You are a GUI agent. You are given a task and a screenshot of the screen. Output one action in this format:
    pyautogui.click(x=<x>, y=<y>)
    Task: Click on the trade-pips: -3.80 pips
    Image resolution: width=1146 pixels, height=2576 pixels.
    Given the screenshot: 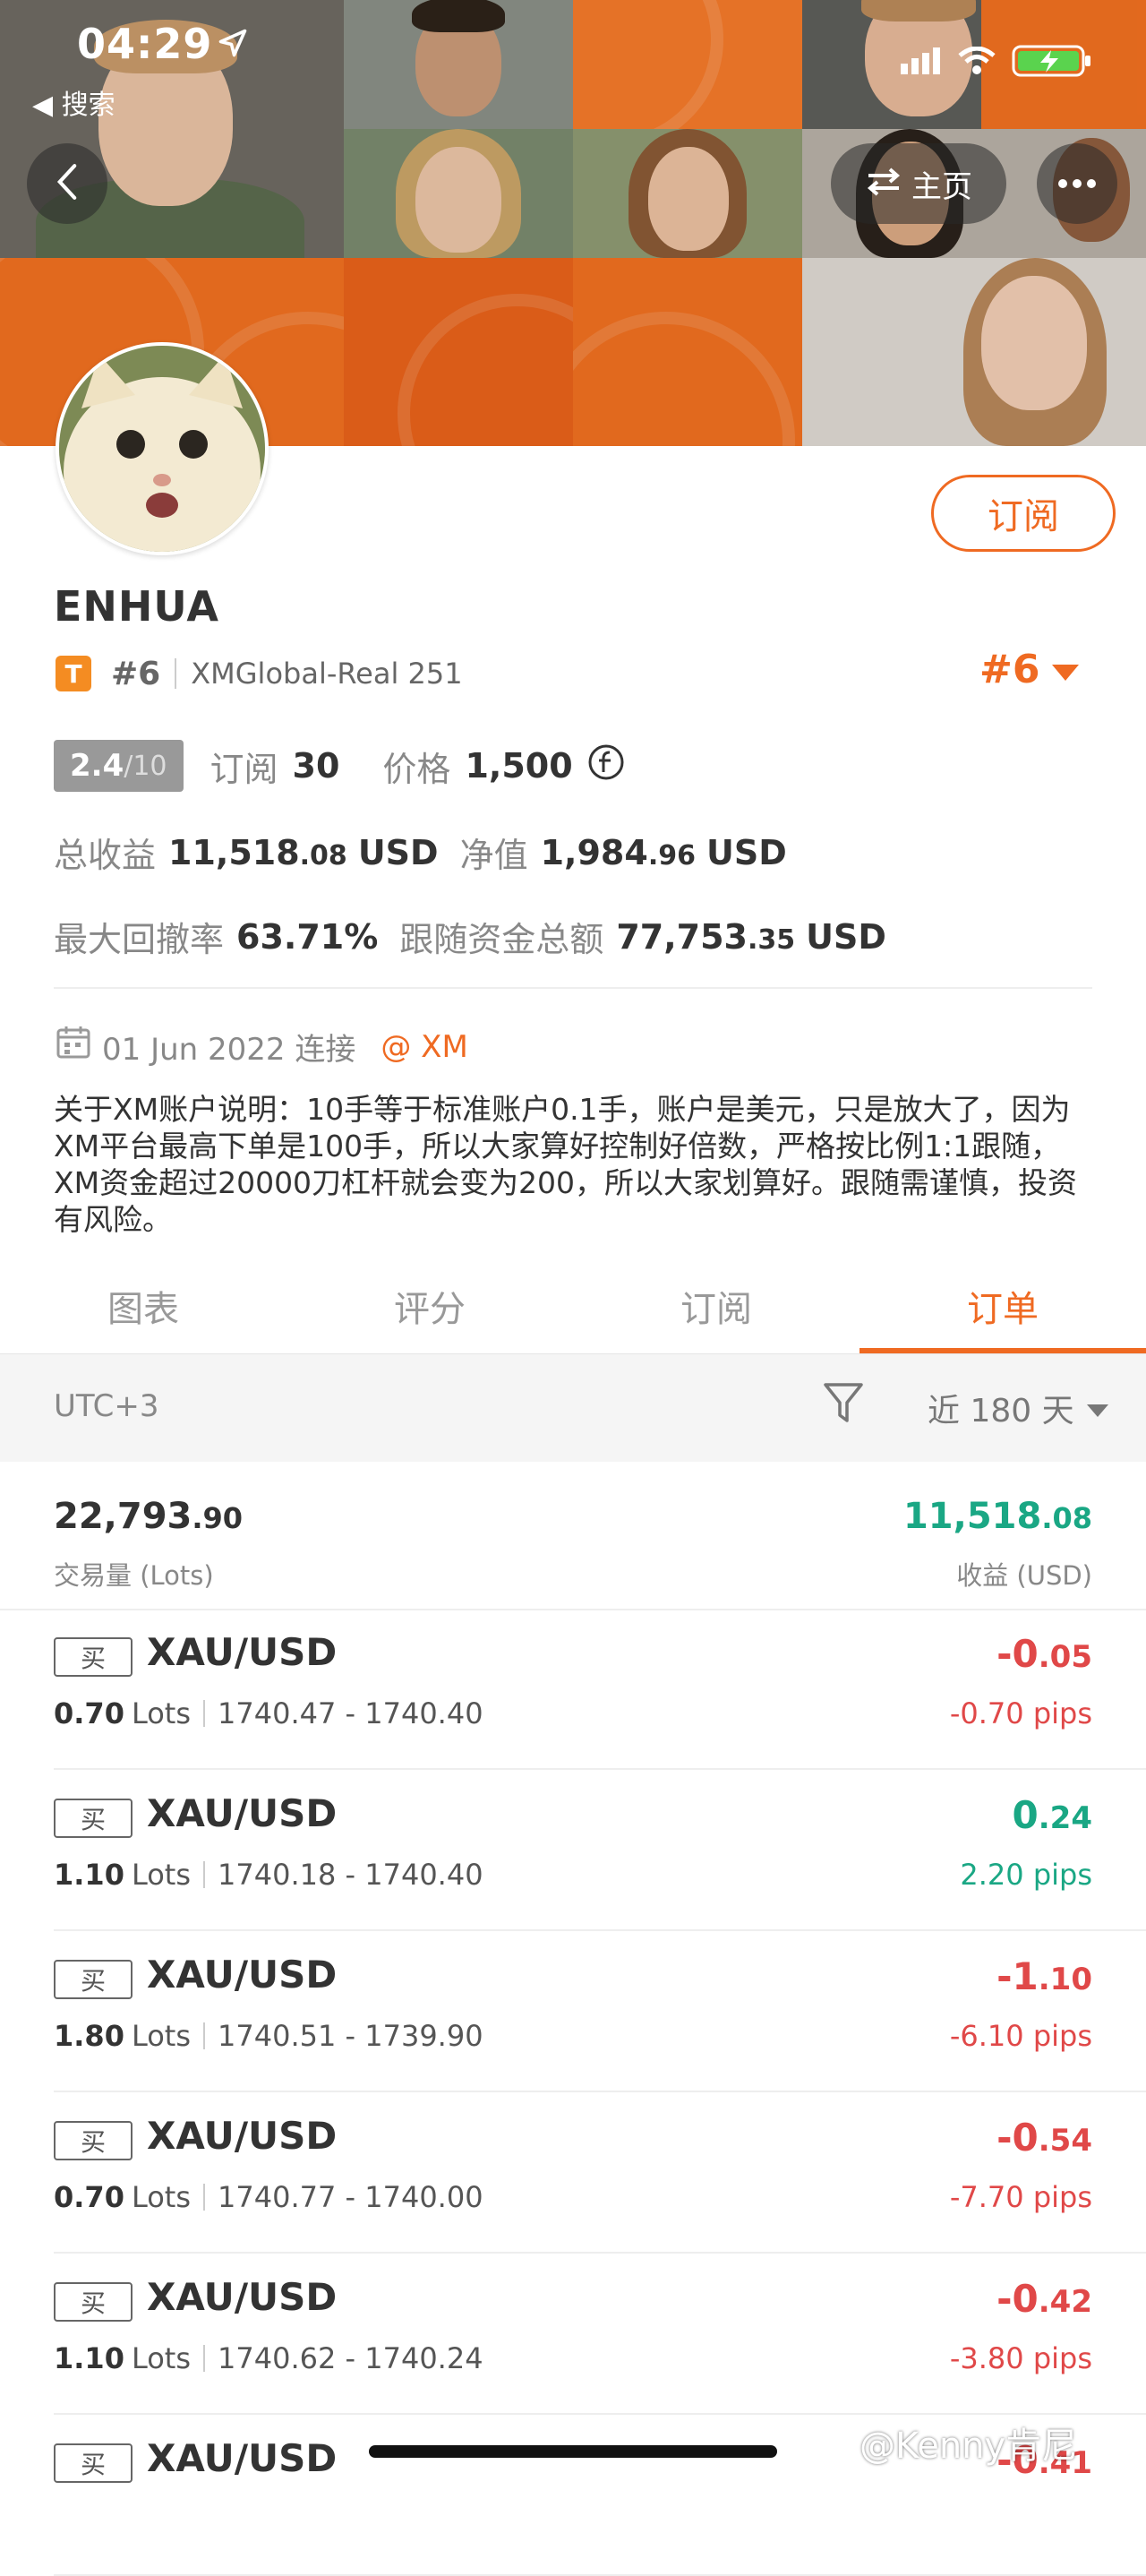 What is the action you would take?
    pyautogui.click(x=1020, y=2358)
    